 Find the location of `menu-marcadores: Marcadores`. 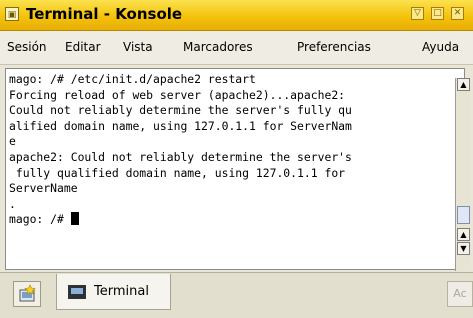

menu-marcadores: Marcadores is located at coordinates (218, 47).